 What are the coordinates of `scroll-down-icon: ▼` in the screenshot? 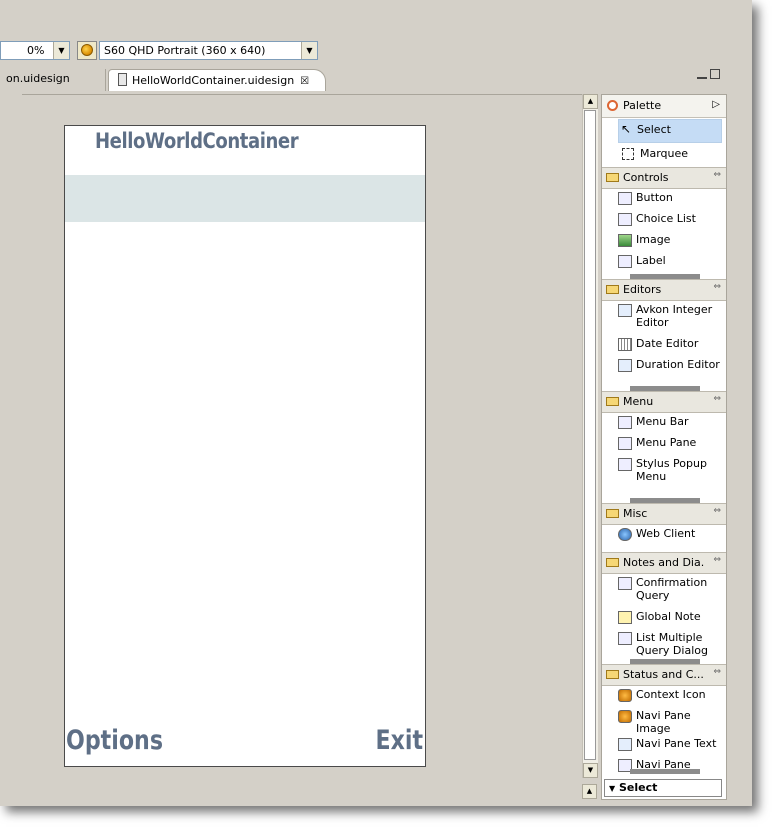 It's located at (590, 770).